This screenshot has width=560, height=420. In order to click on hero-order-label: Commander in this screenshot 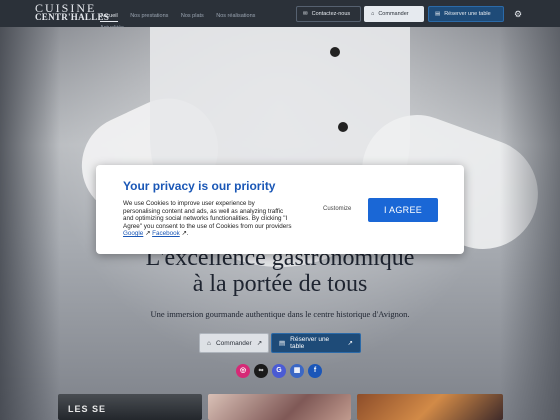, I will do `click(233, 343)`.